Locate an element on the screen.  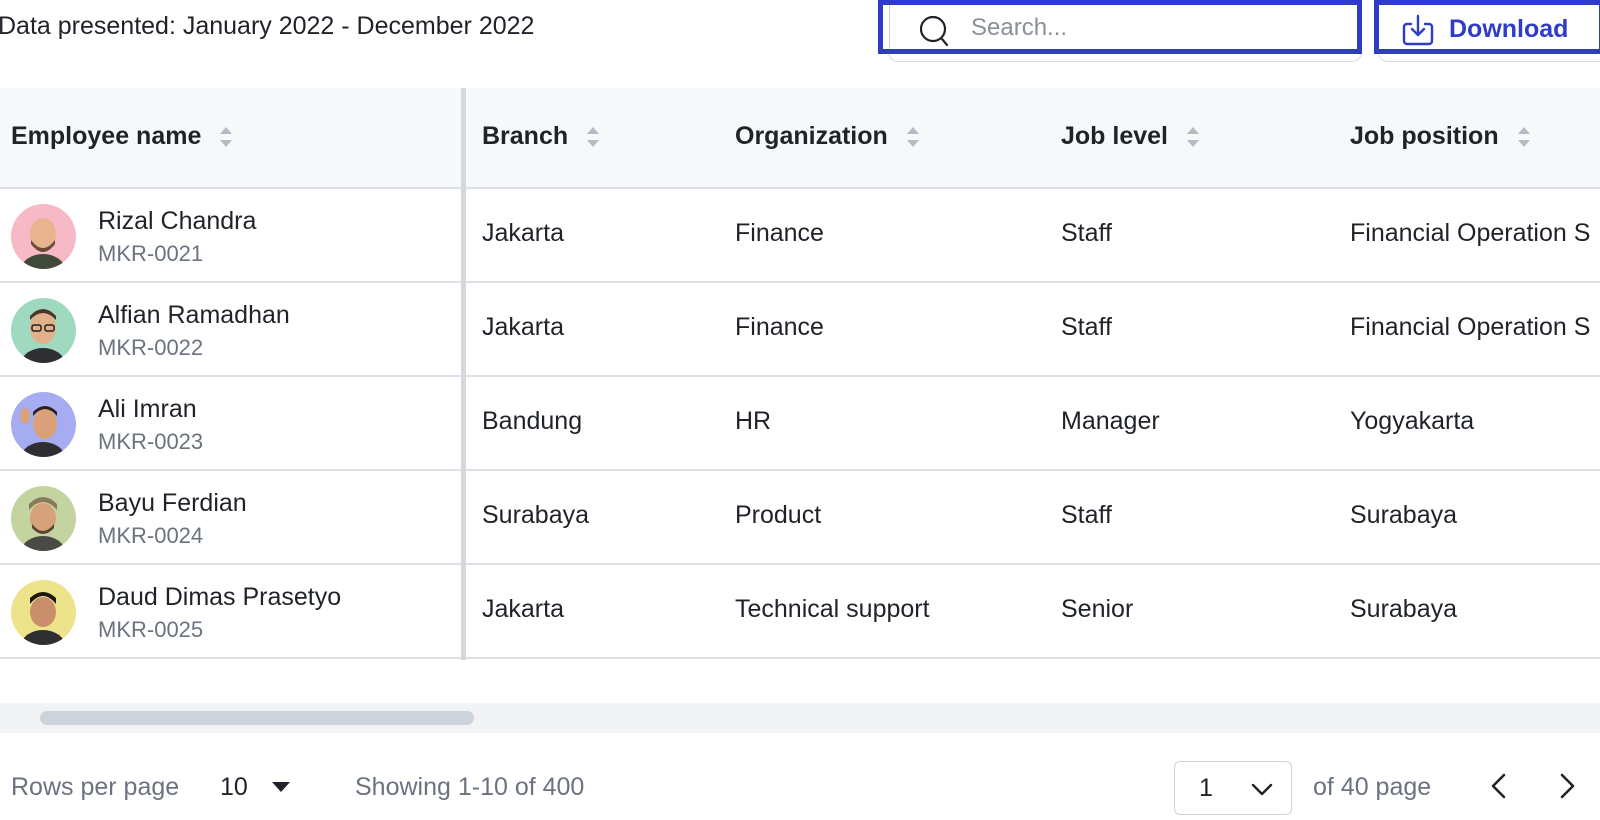
rows-per-page-value: 10 is located at coordinates (234, 786).